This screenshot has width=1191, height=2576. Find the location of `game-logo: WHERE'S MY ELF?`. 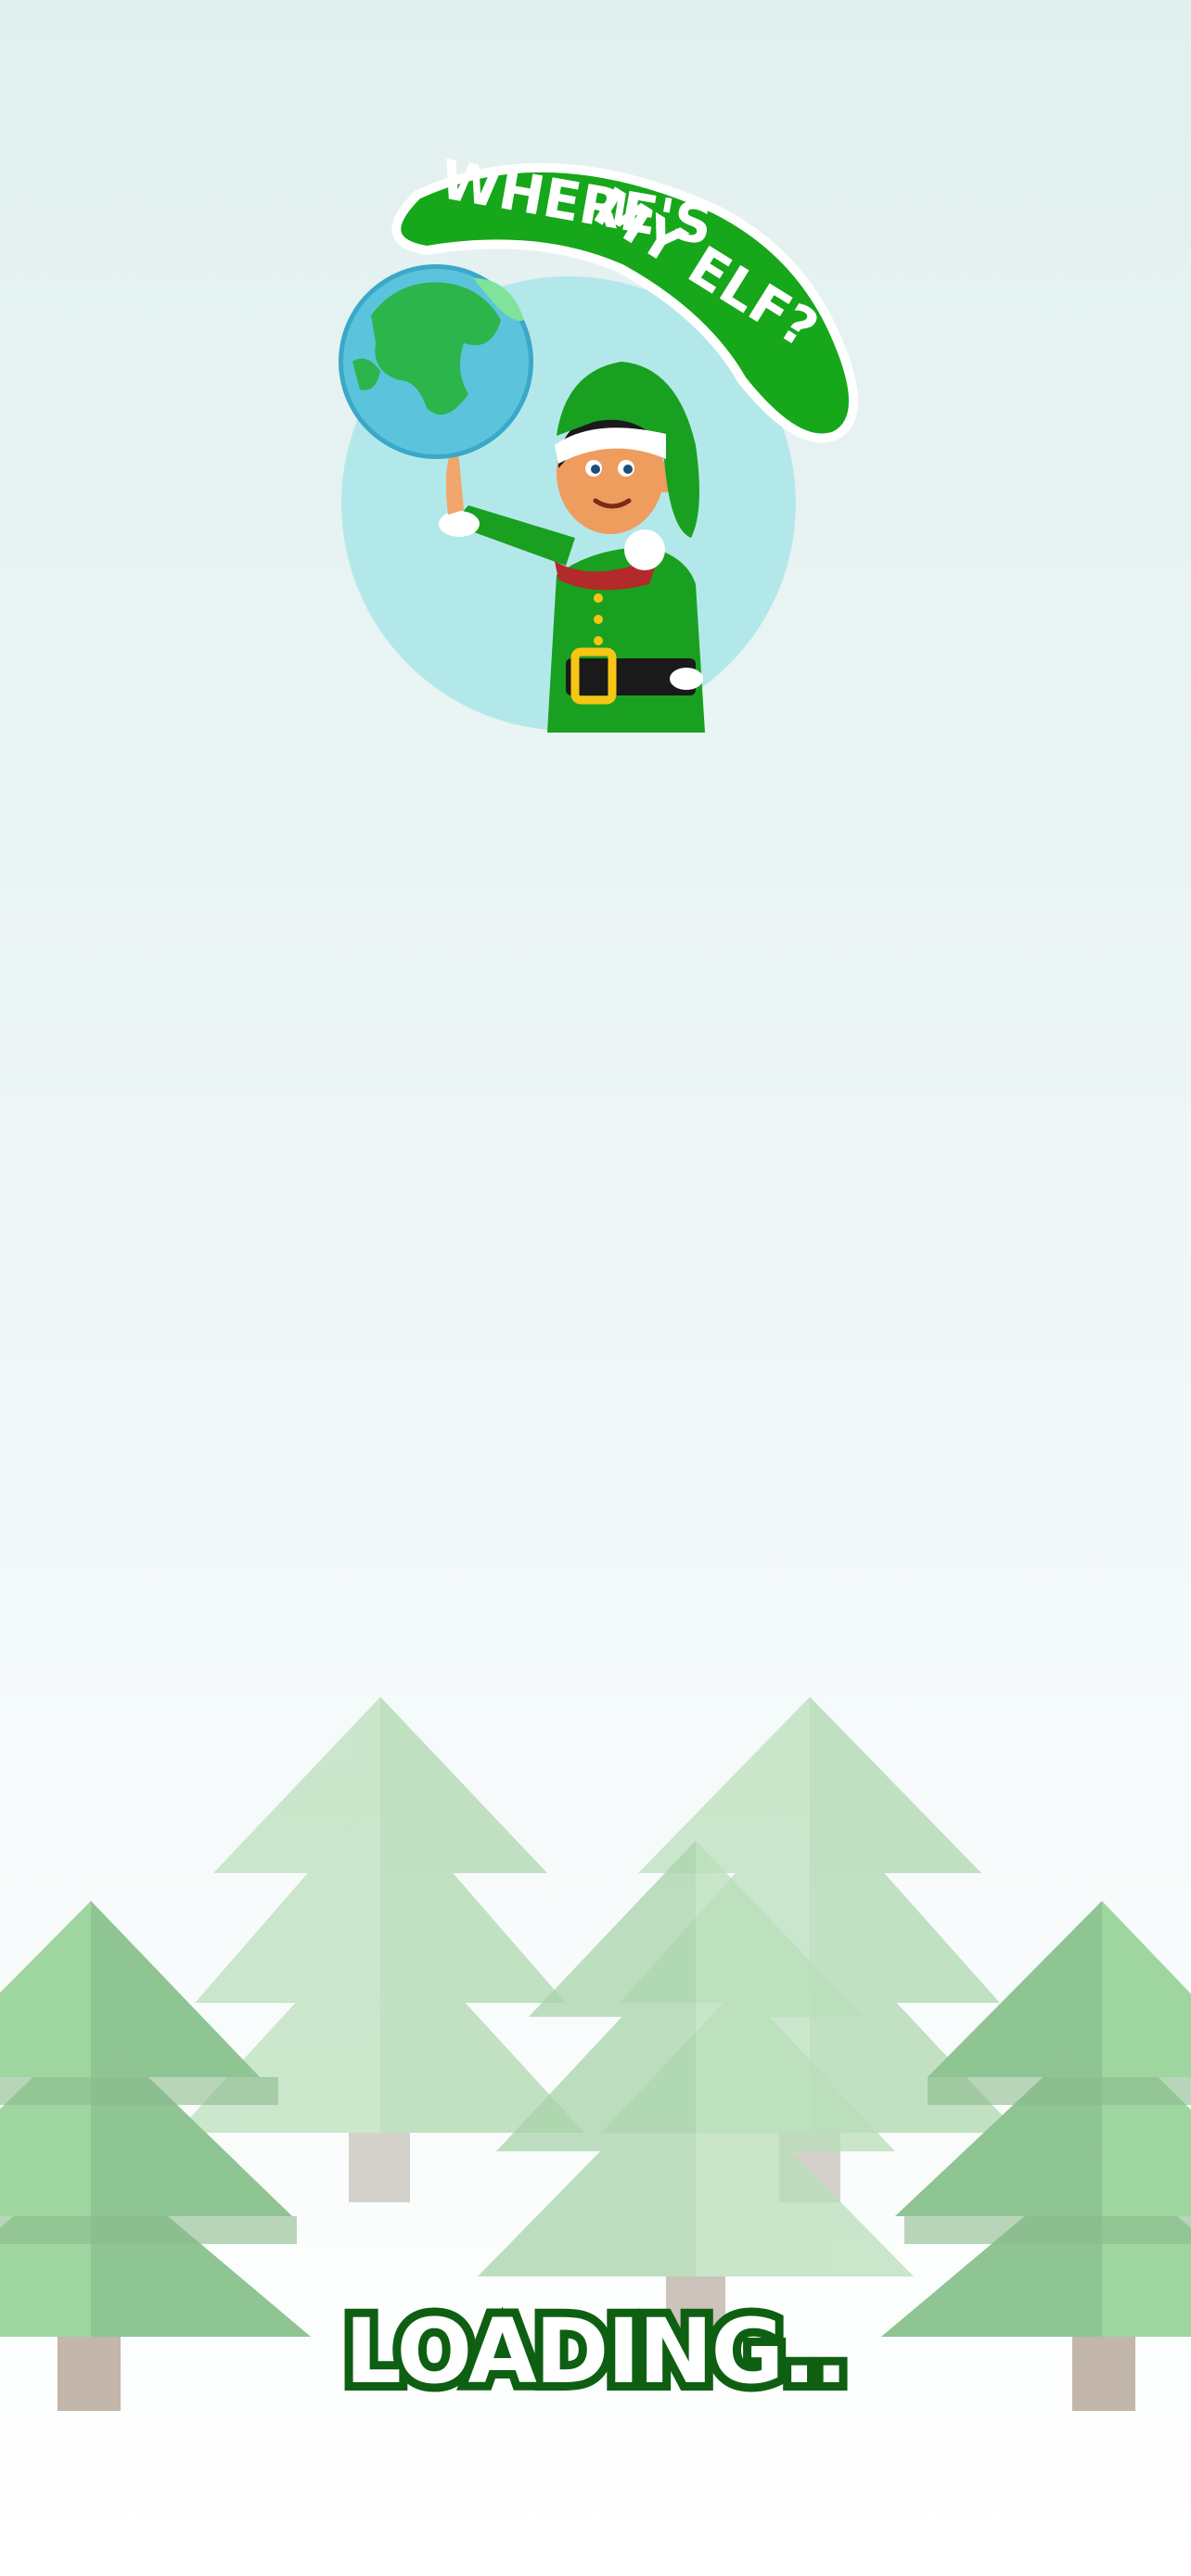

game-logo: WHERE'S MY ELF? is located at coordinates (593, 440).